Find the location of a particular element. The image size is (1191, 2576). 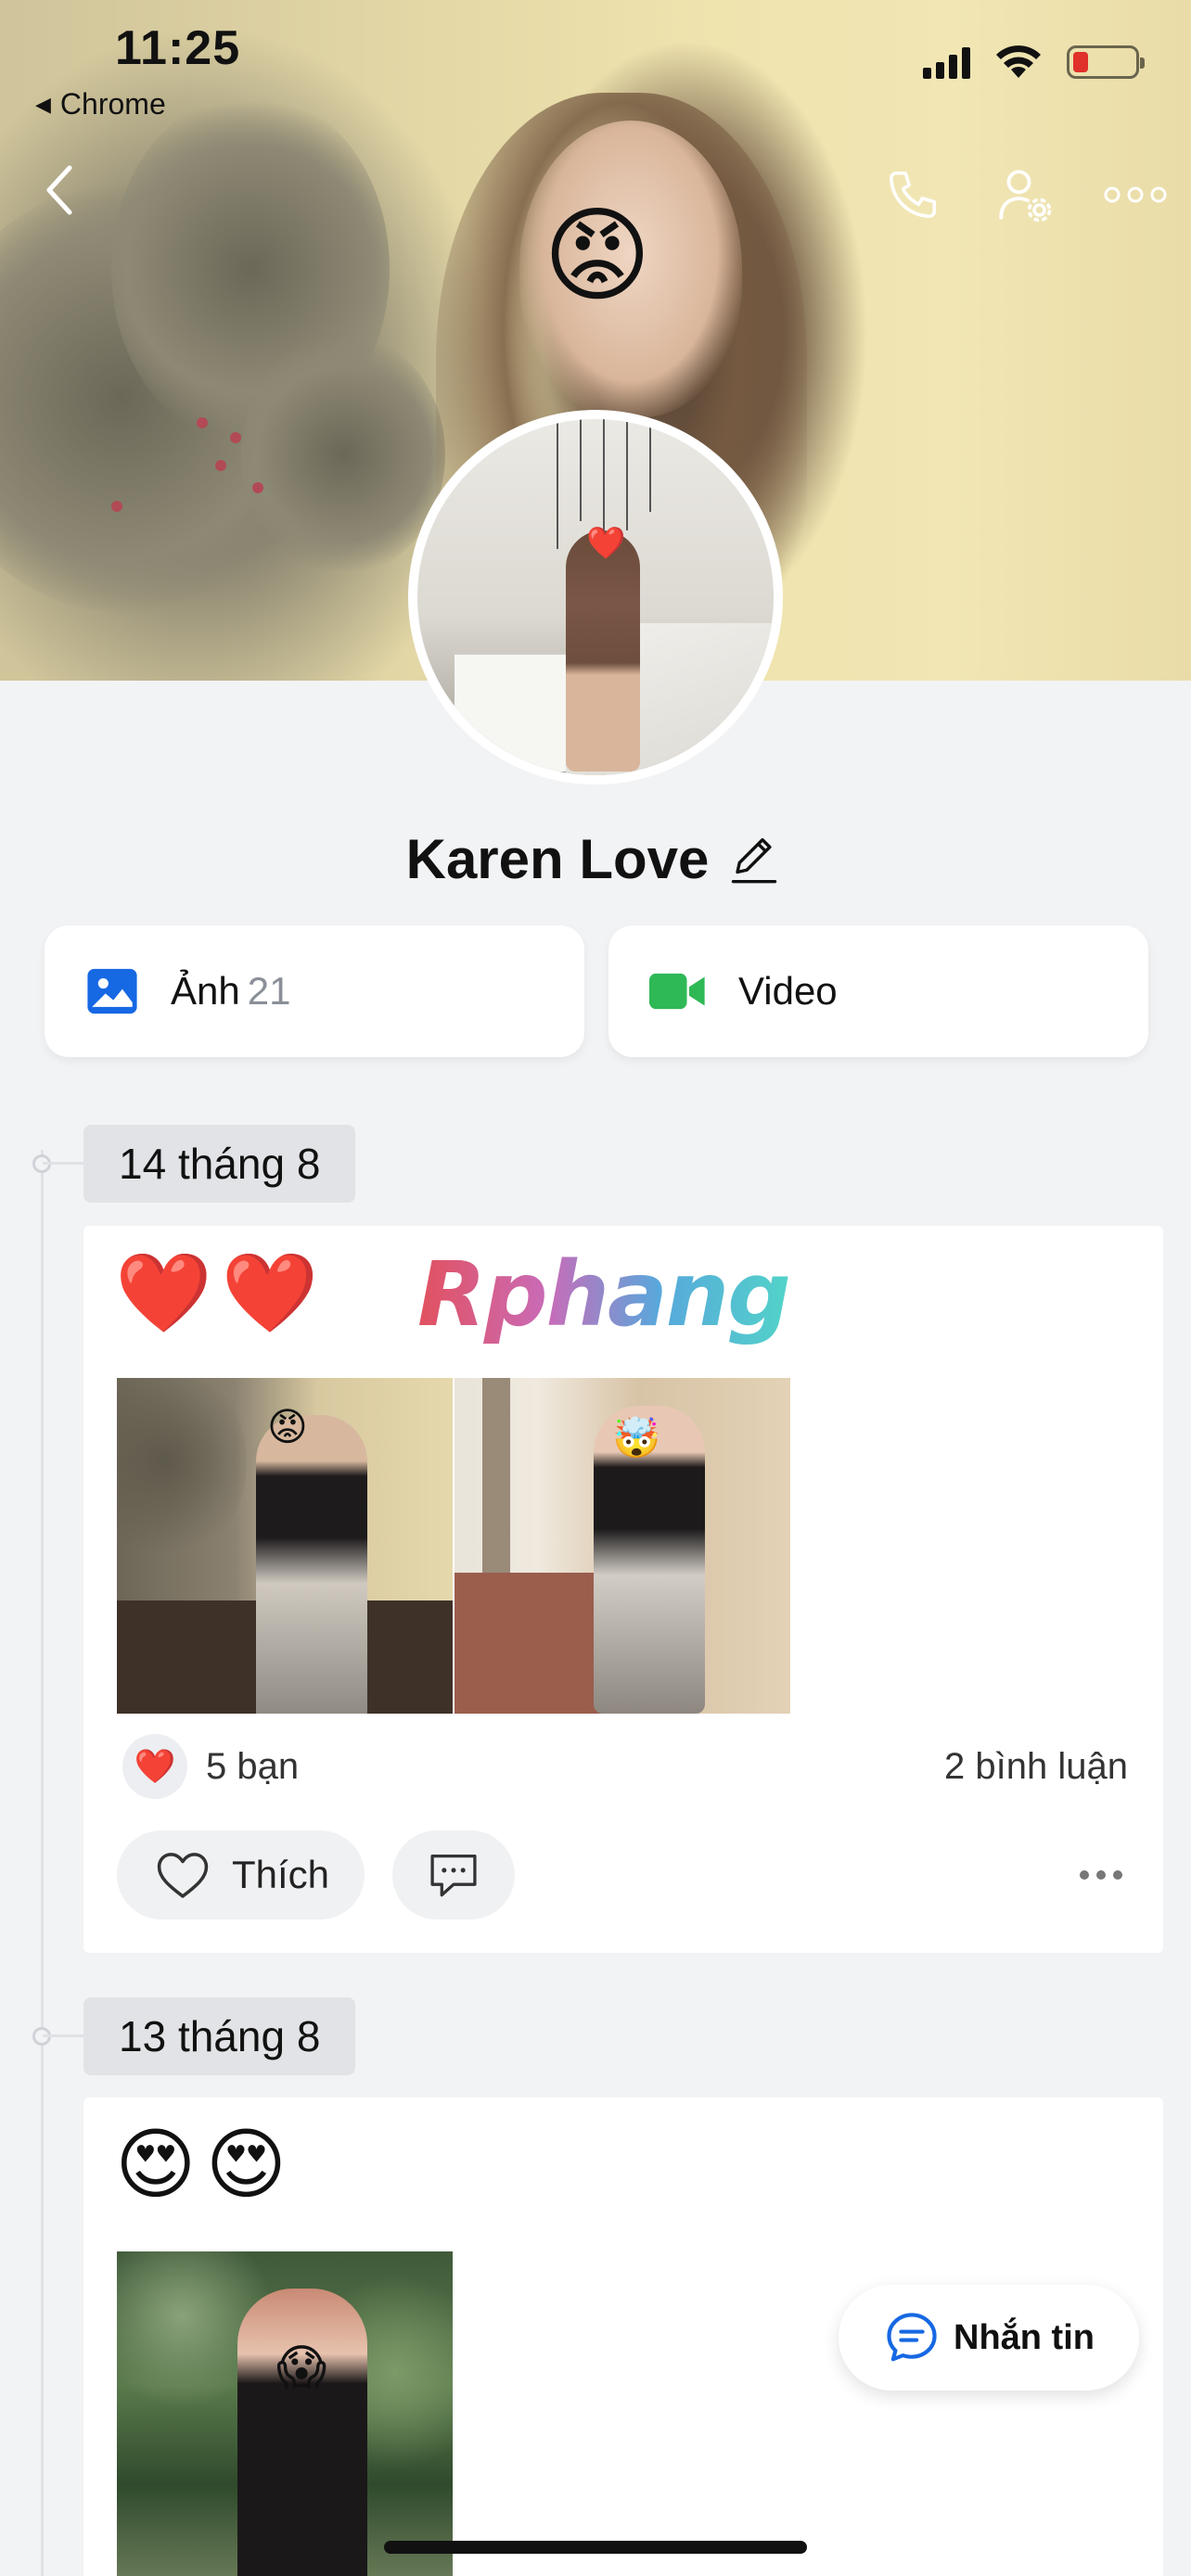

post-more-button is located at coordinates (1105, 1875).